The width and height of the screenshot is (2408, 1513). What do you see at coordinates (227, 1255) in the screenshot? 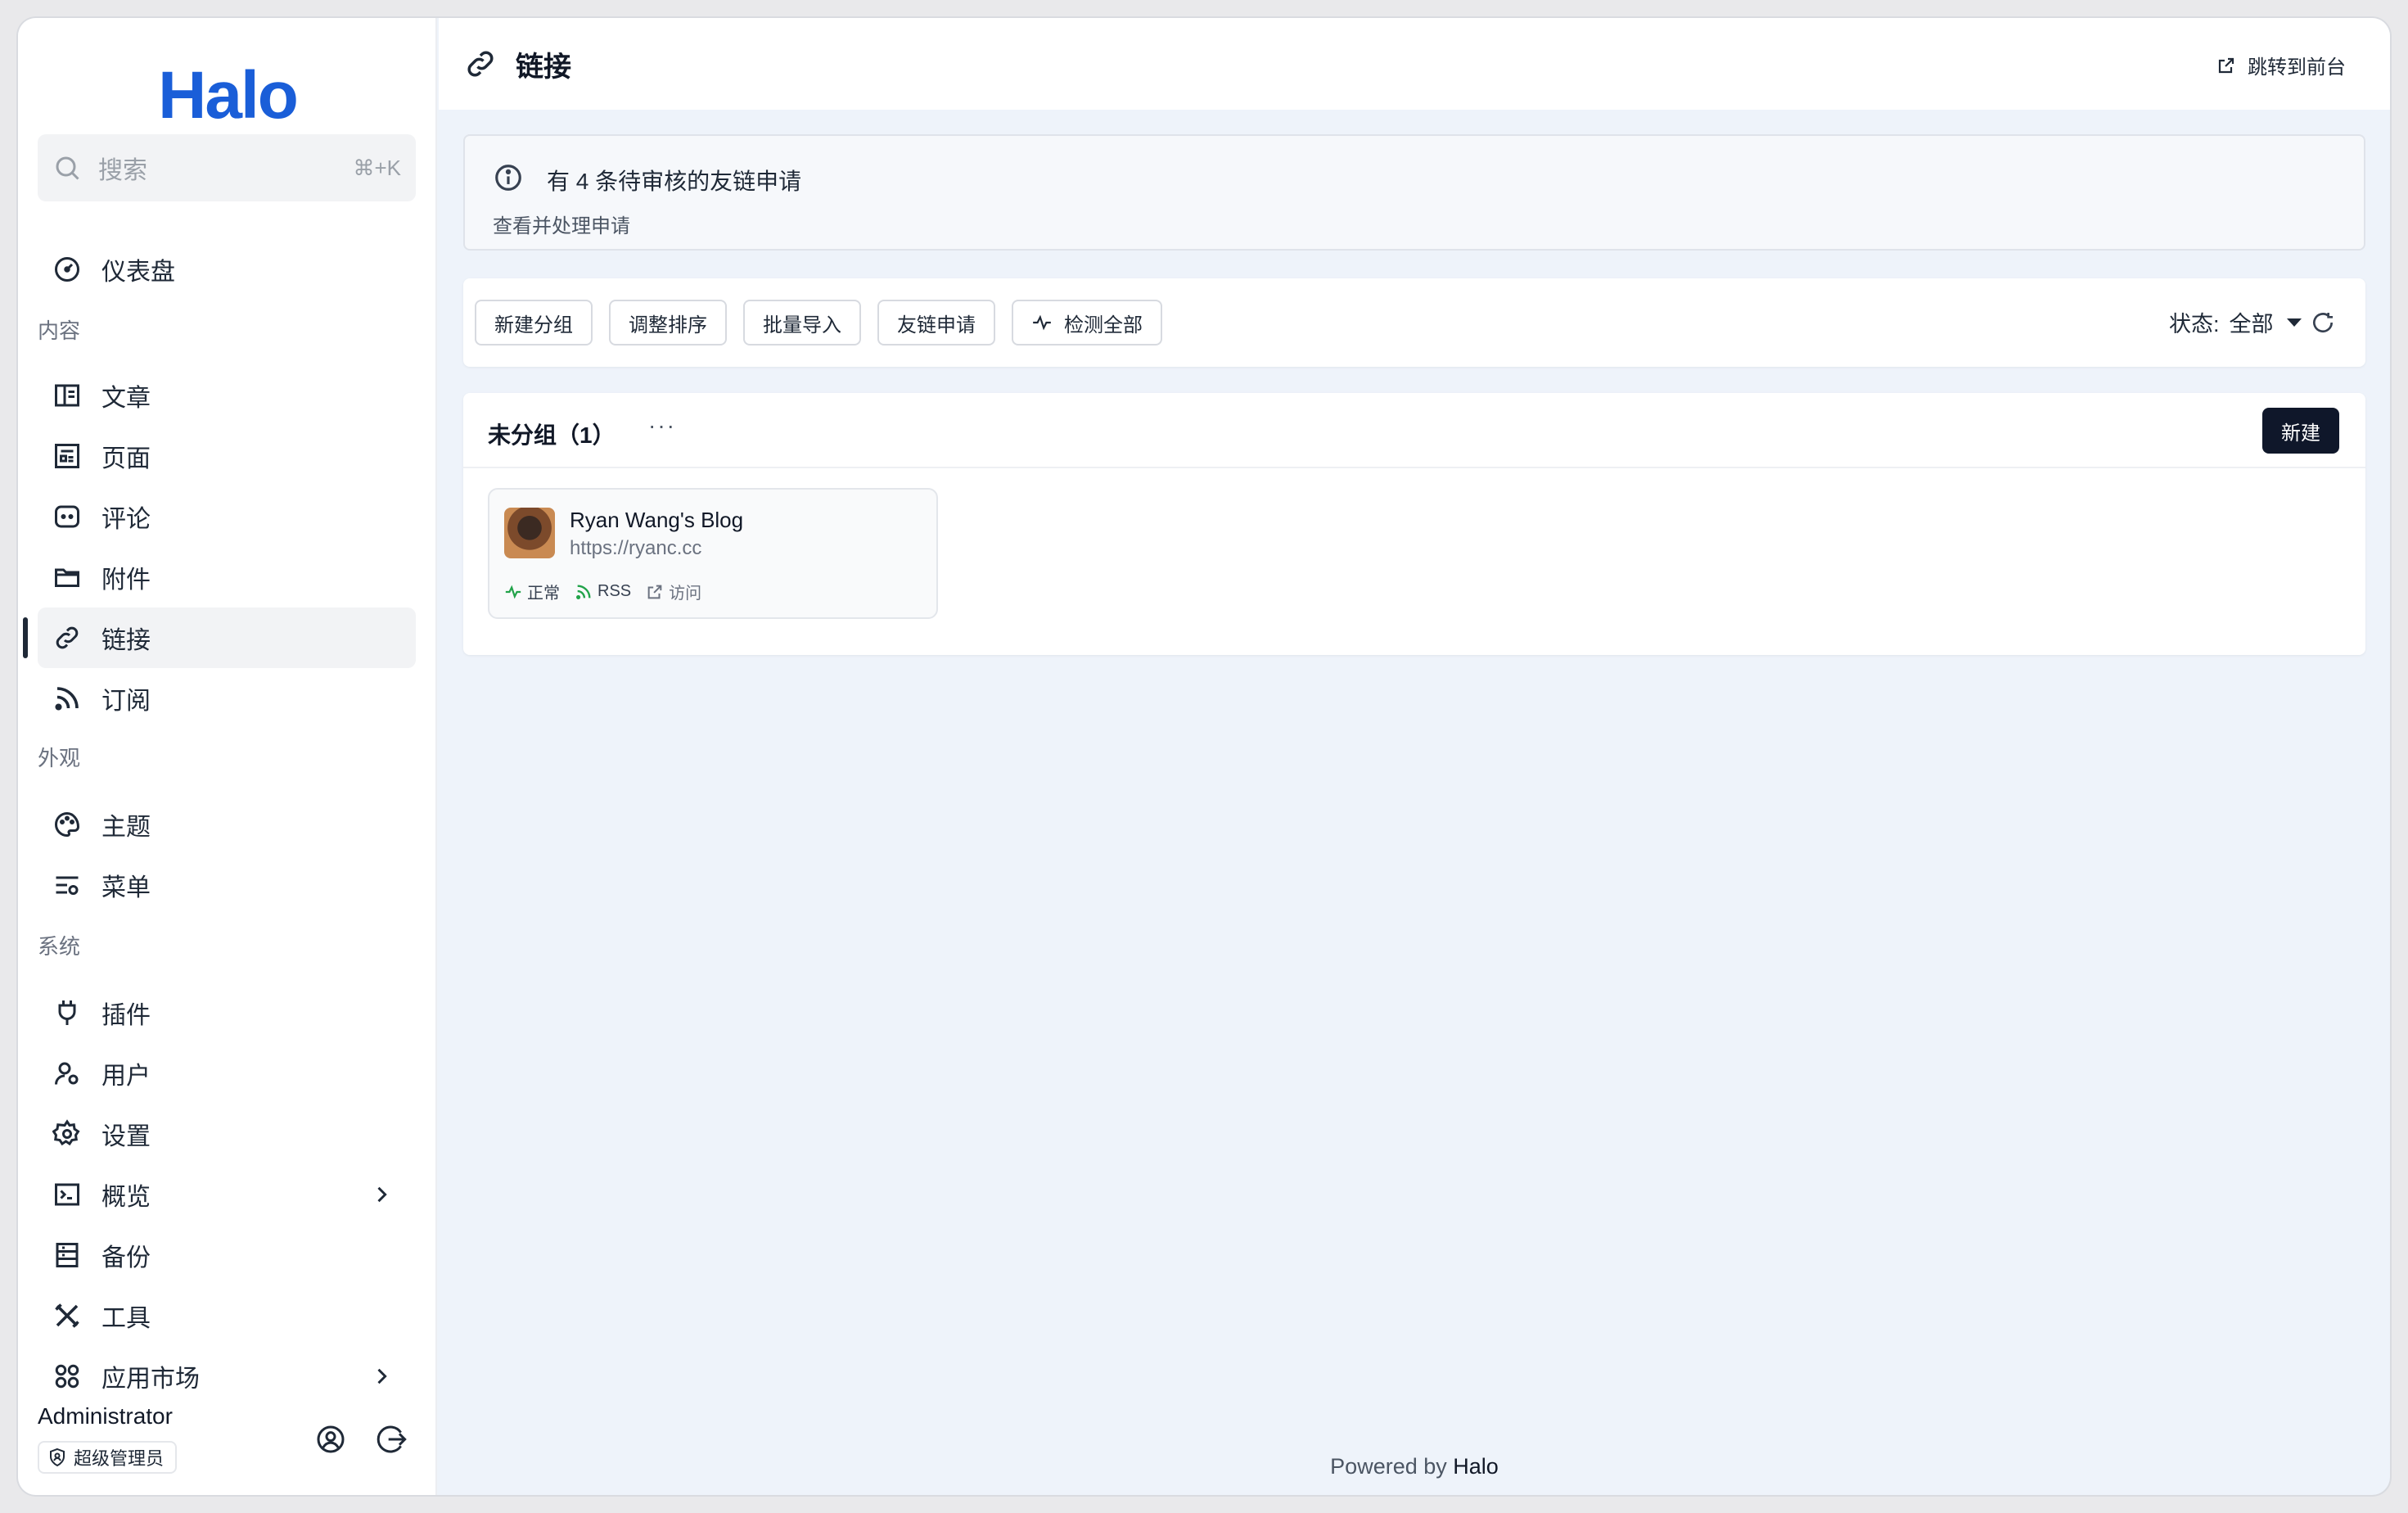
I see `sidebar-item-backup: 备份` at bounding box center [227, 1255].